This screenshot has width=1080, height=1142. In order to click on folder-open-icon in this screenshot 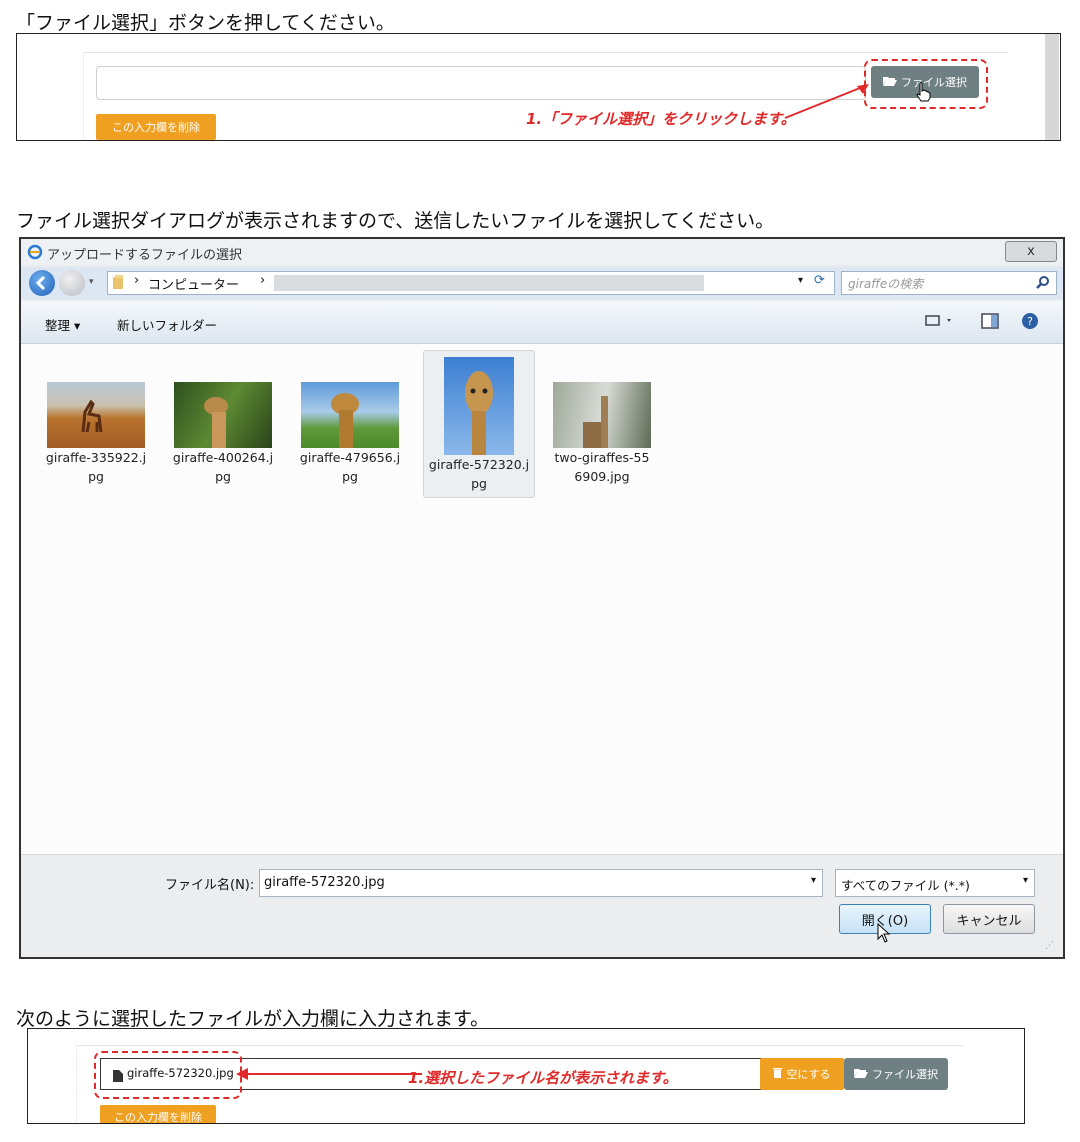, I will do `click(861, 1074)`.